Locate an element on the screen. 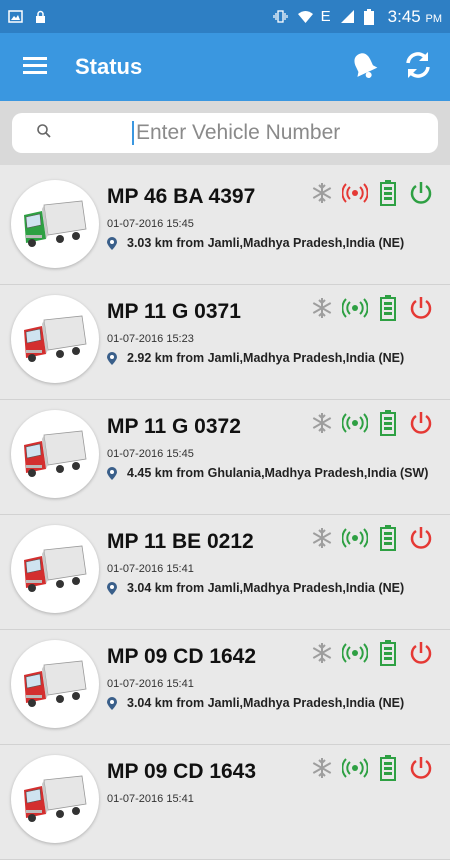 The image size is (450, 860). vibrate-icon is located at coordinates (280, 16).